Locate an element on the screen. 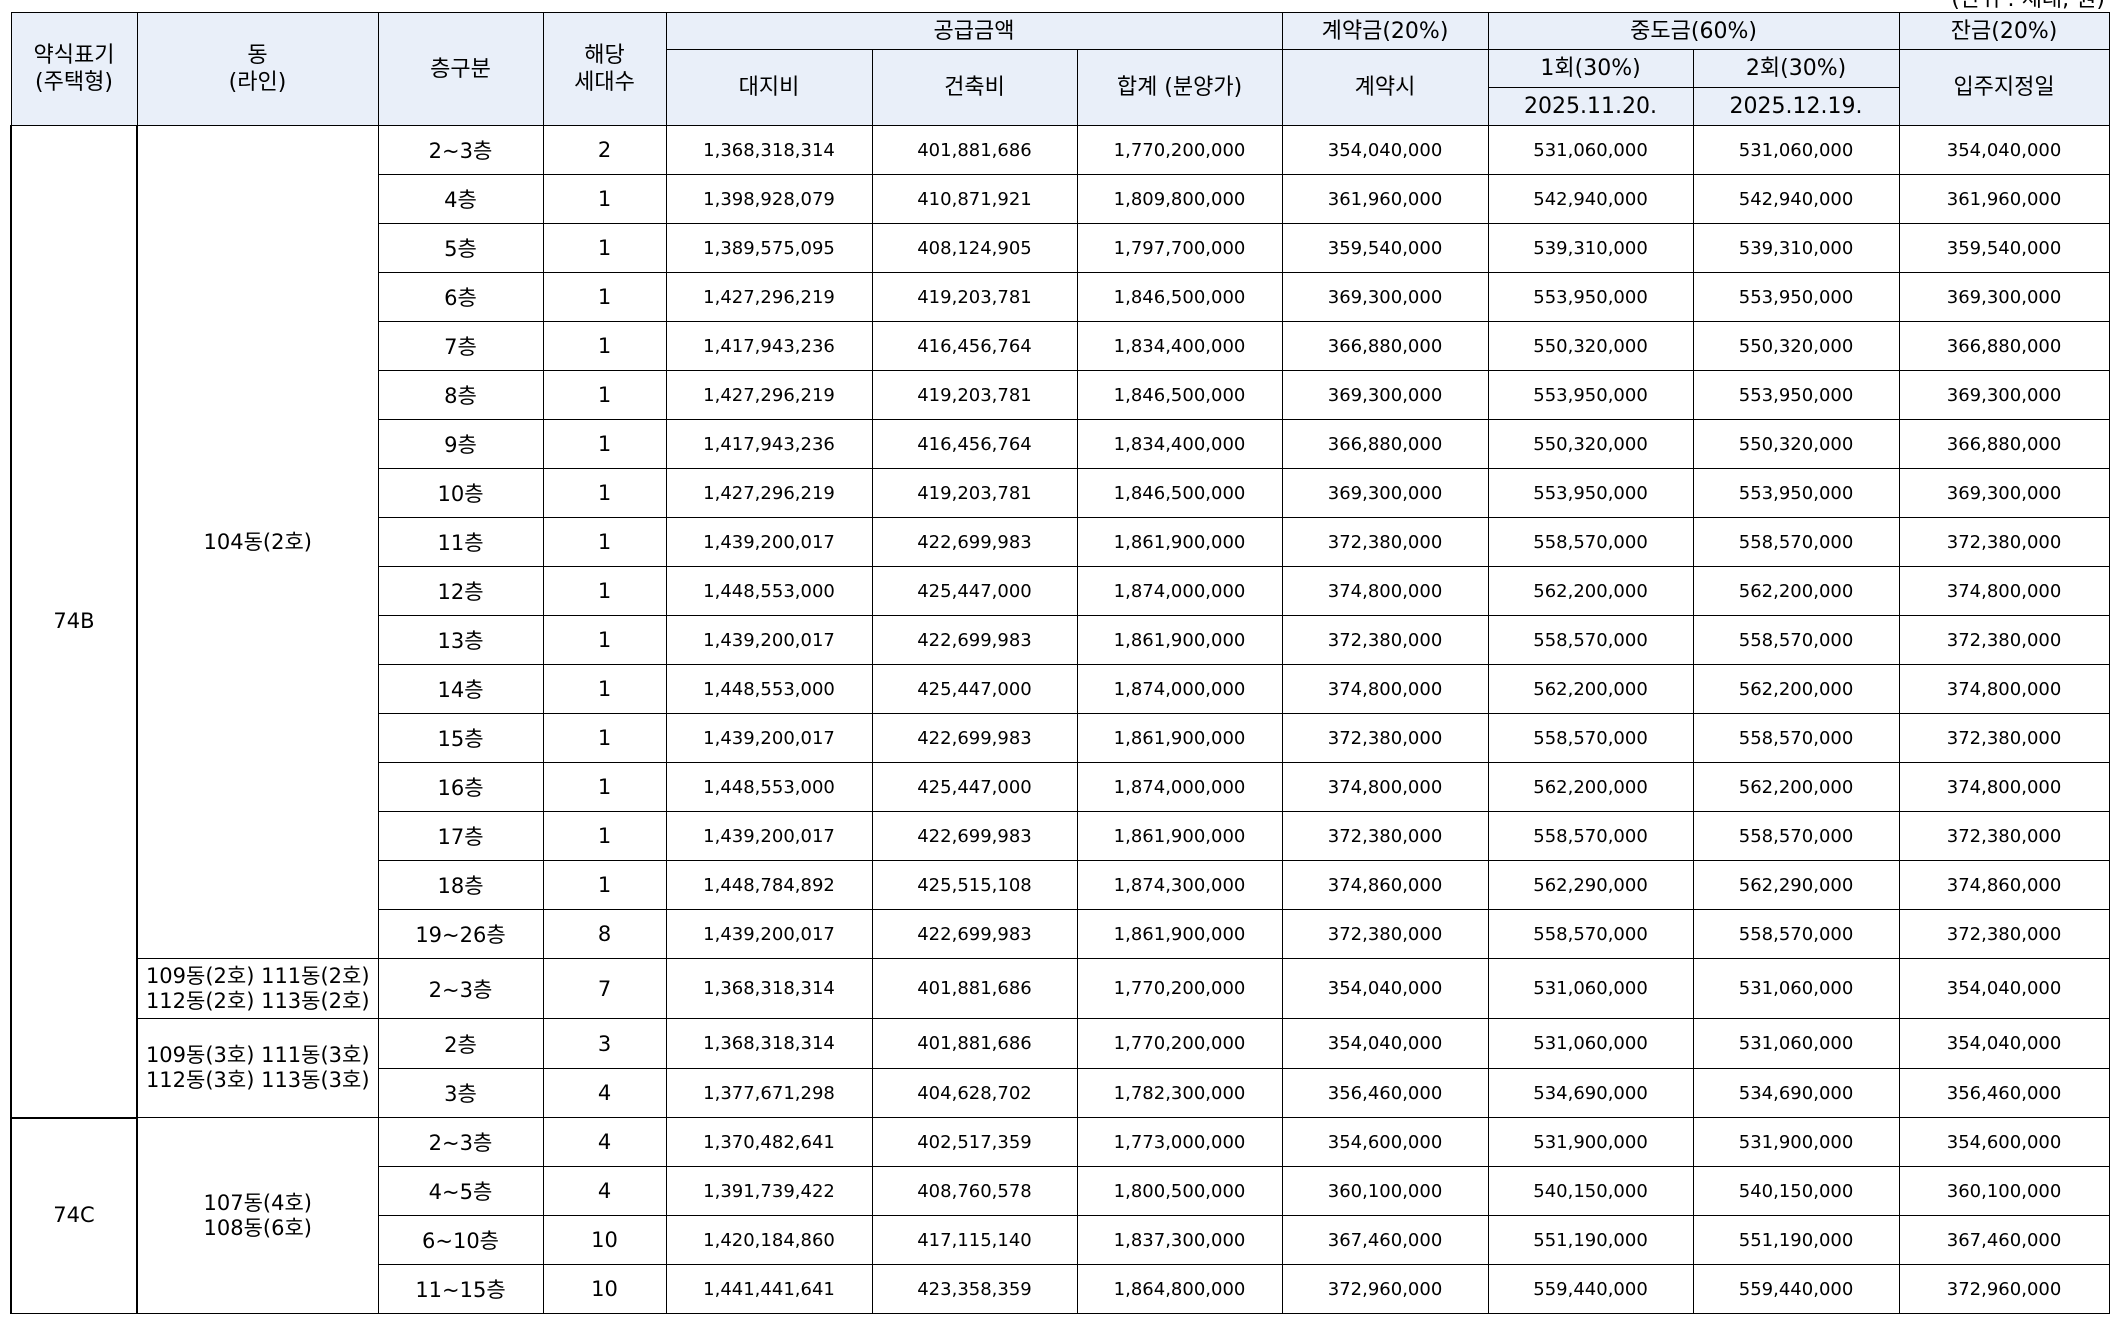 Image resolution: width=2111 pixels, height=1331 pixels. floor-cell: 2층 is located at coordinates (460, 1043).